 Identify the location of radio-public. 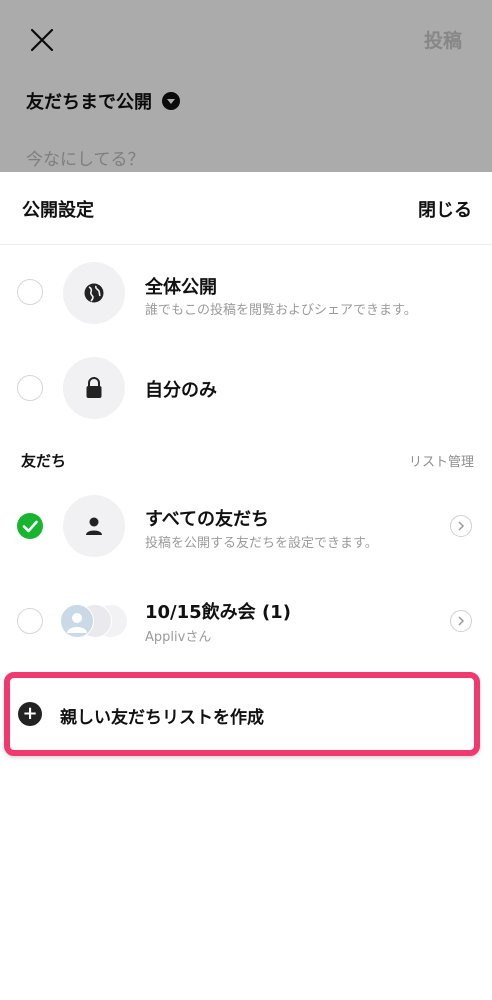
(30, 292).